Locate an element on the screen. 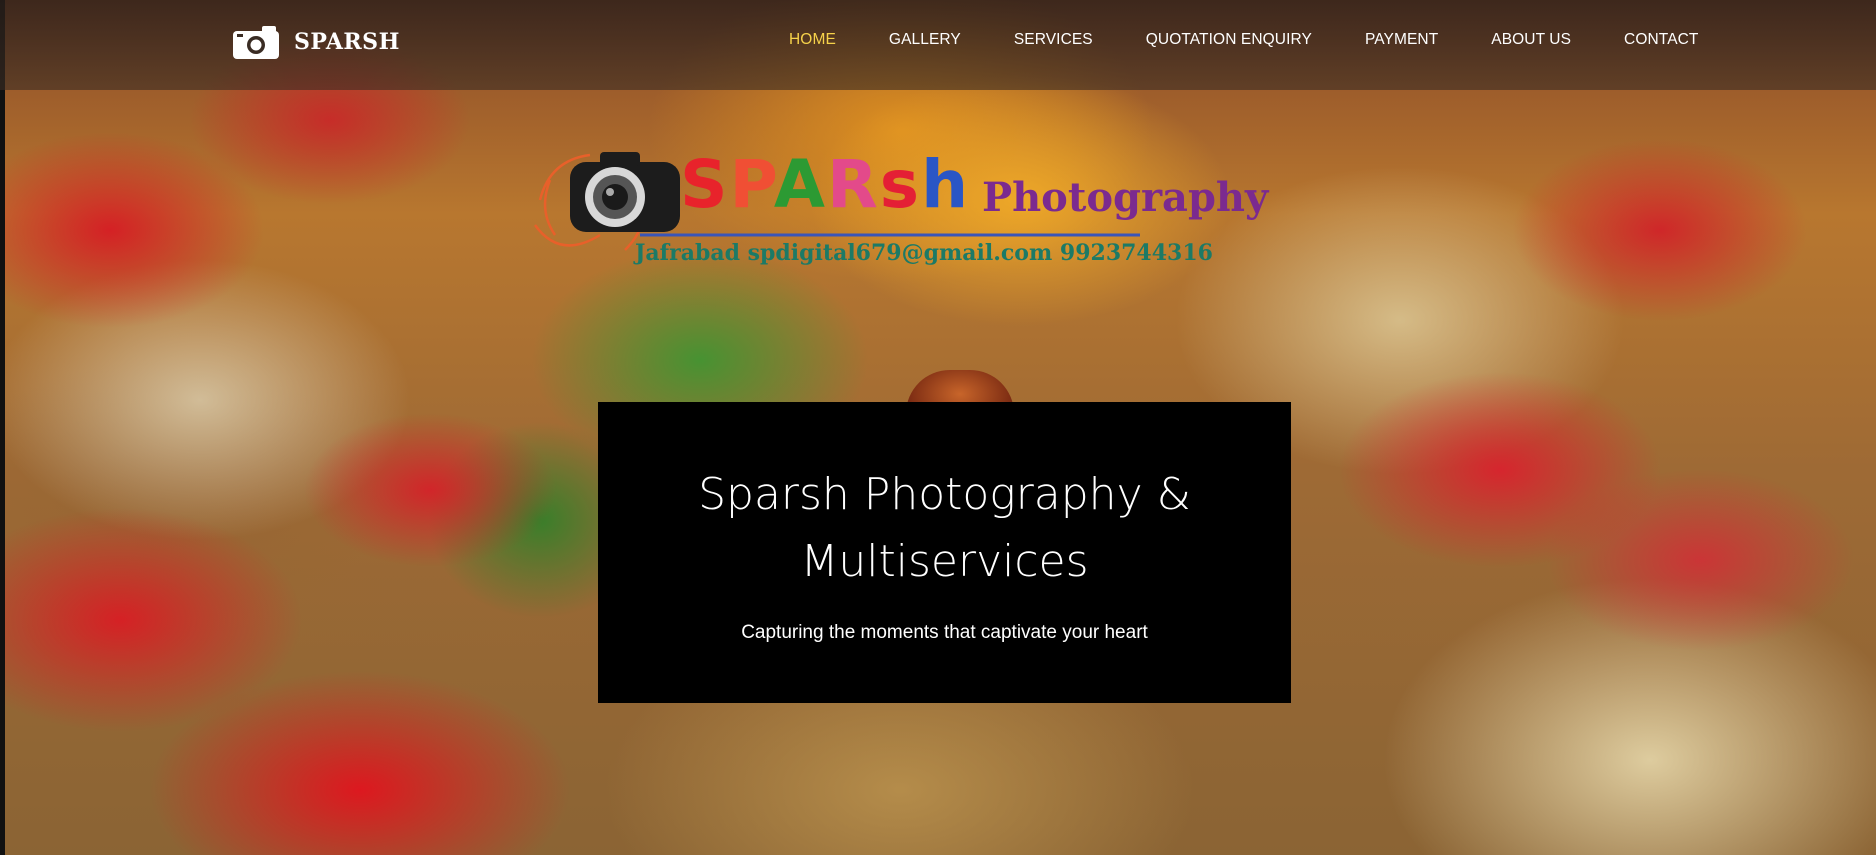 This screenshot has height=855, width=1876. nav-gallery: GALLERY is located at coordinates (925, 40).